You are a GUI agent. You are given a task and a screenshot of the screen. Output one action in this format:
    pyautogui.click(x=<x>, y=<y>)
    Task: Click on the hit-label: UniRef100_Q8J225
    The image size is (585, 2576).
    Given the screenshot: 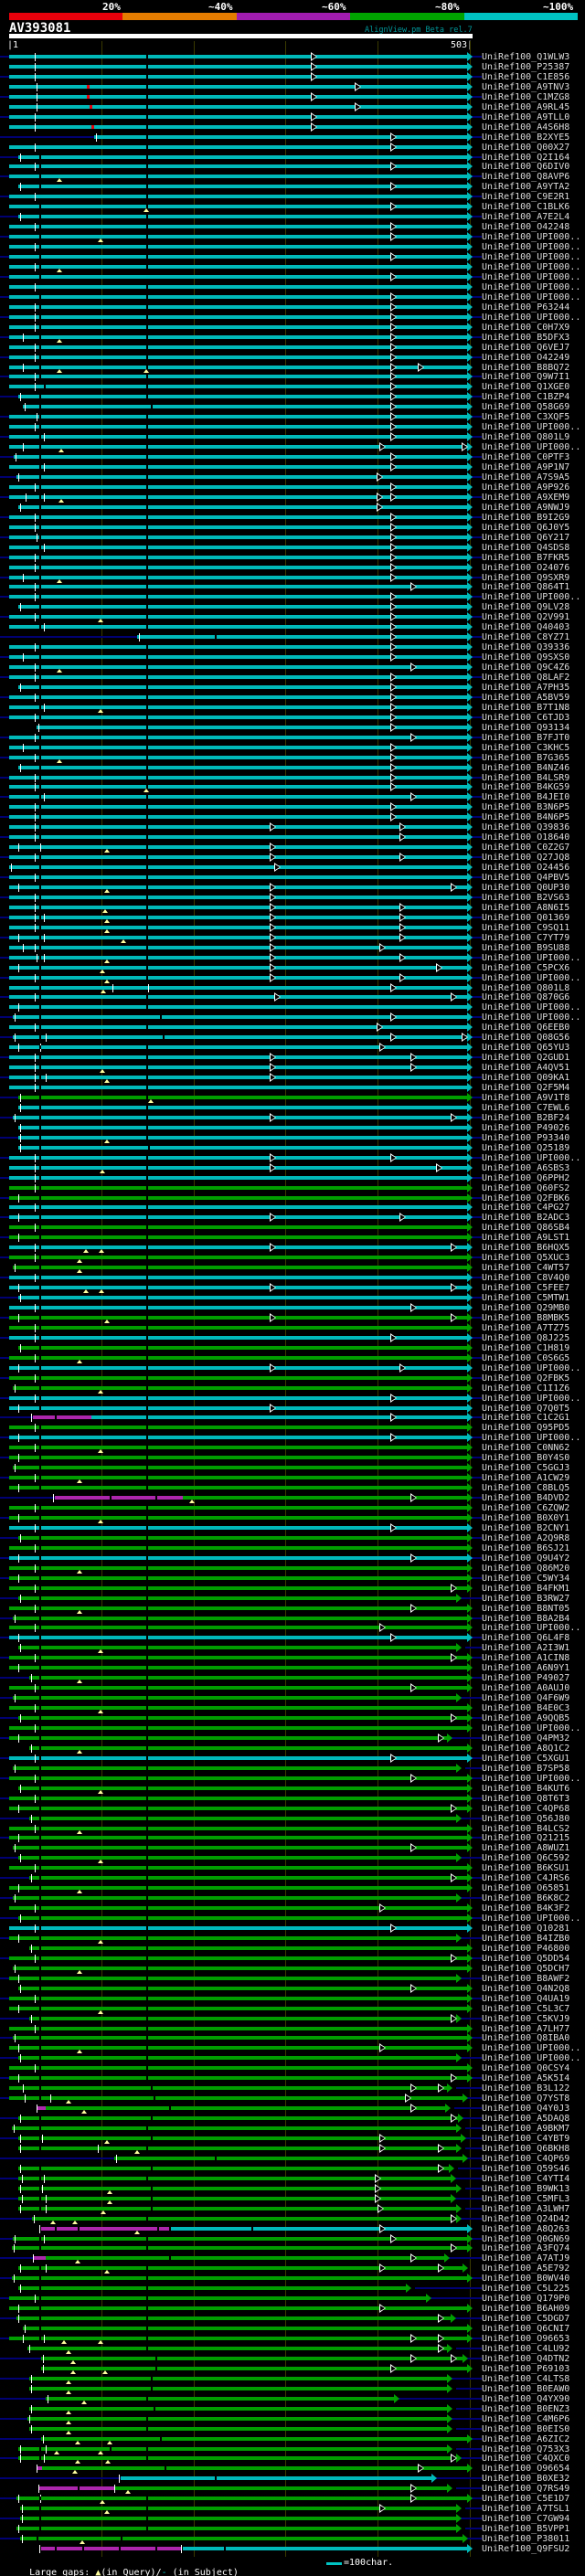 What is the action you would take?
    pyautogui.click(x=526, y=1338)
    